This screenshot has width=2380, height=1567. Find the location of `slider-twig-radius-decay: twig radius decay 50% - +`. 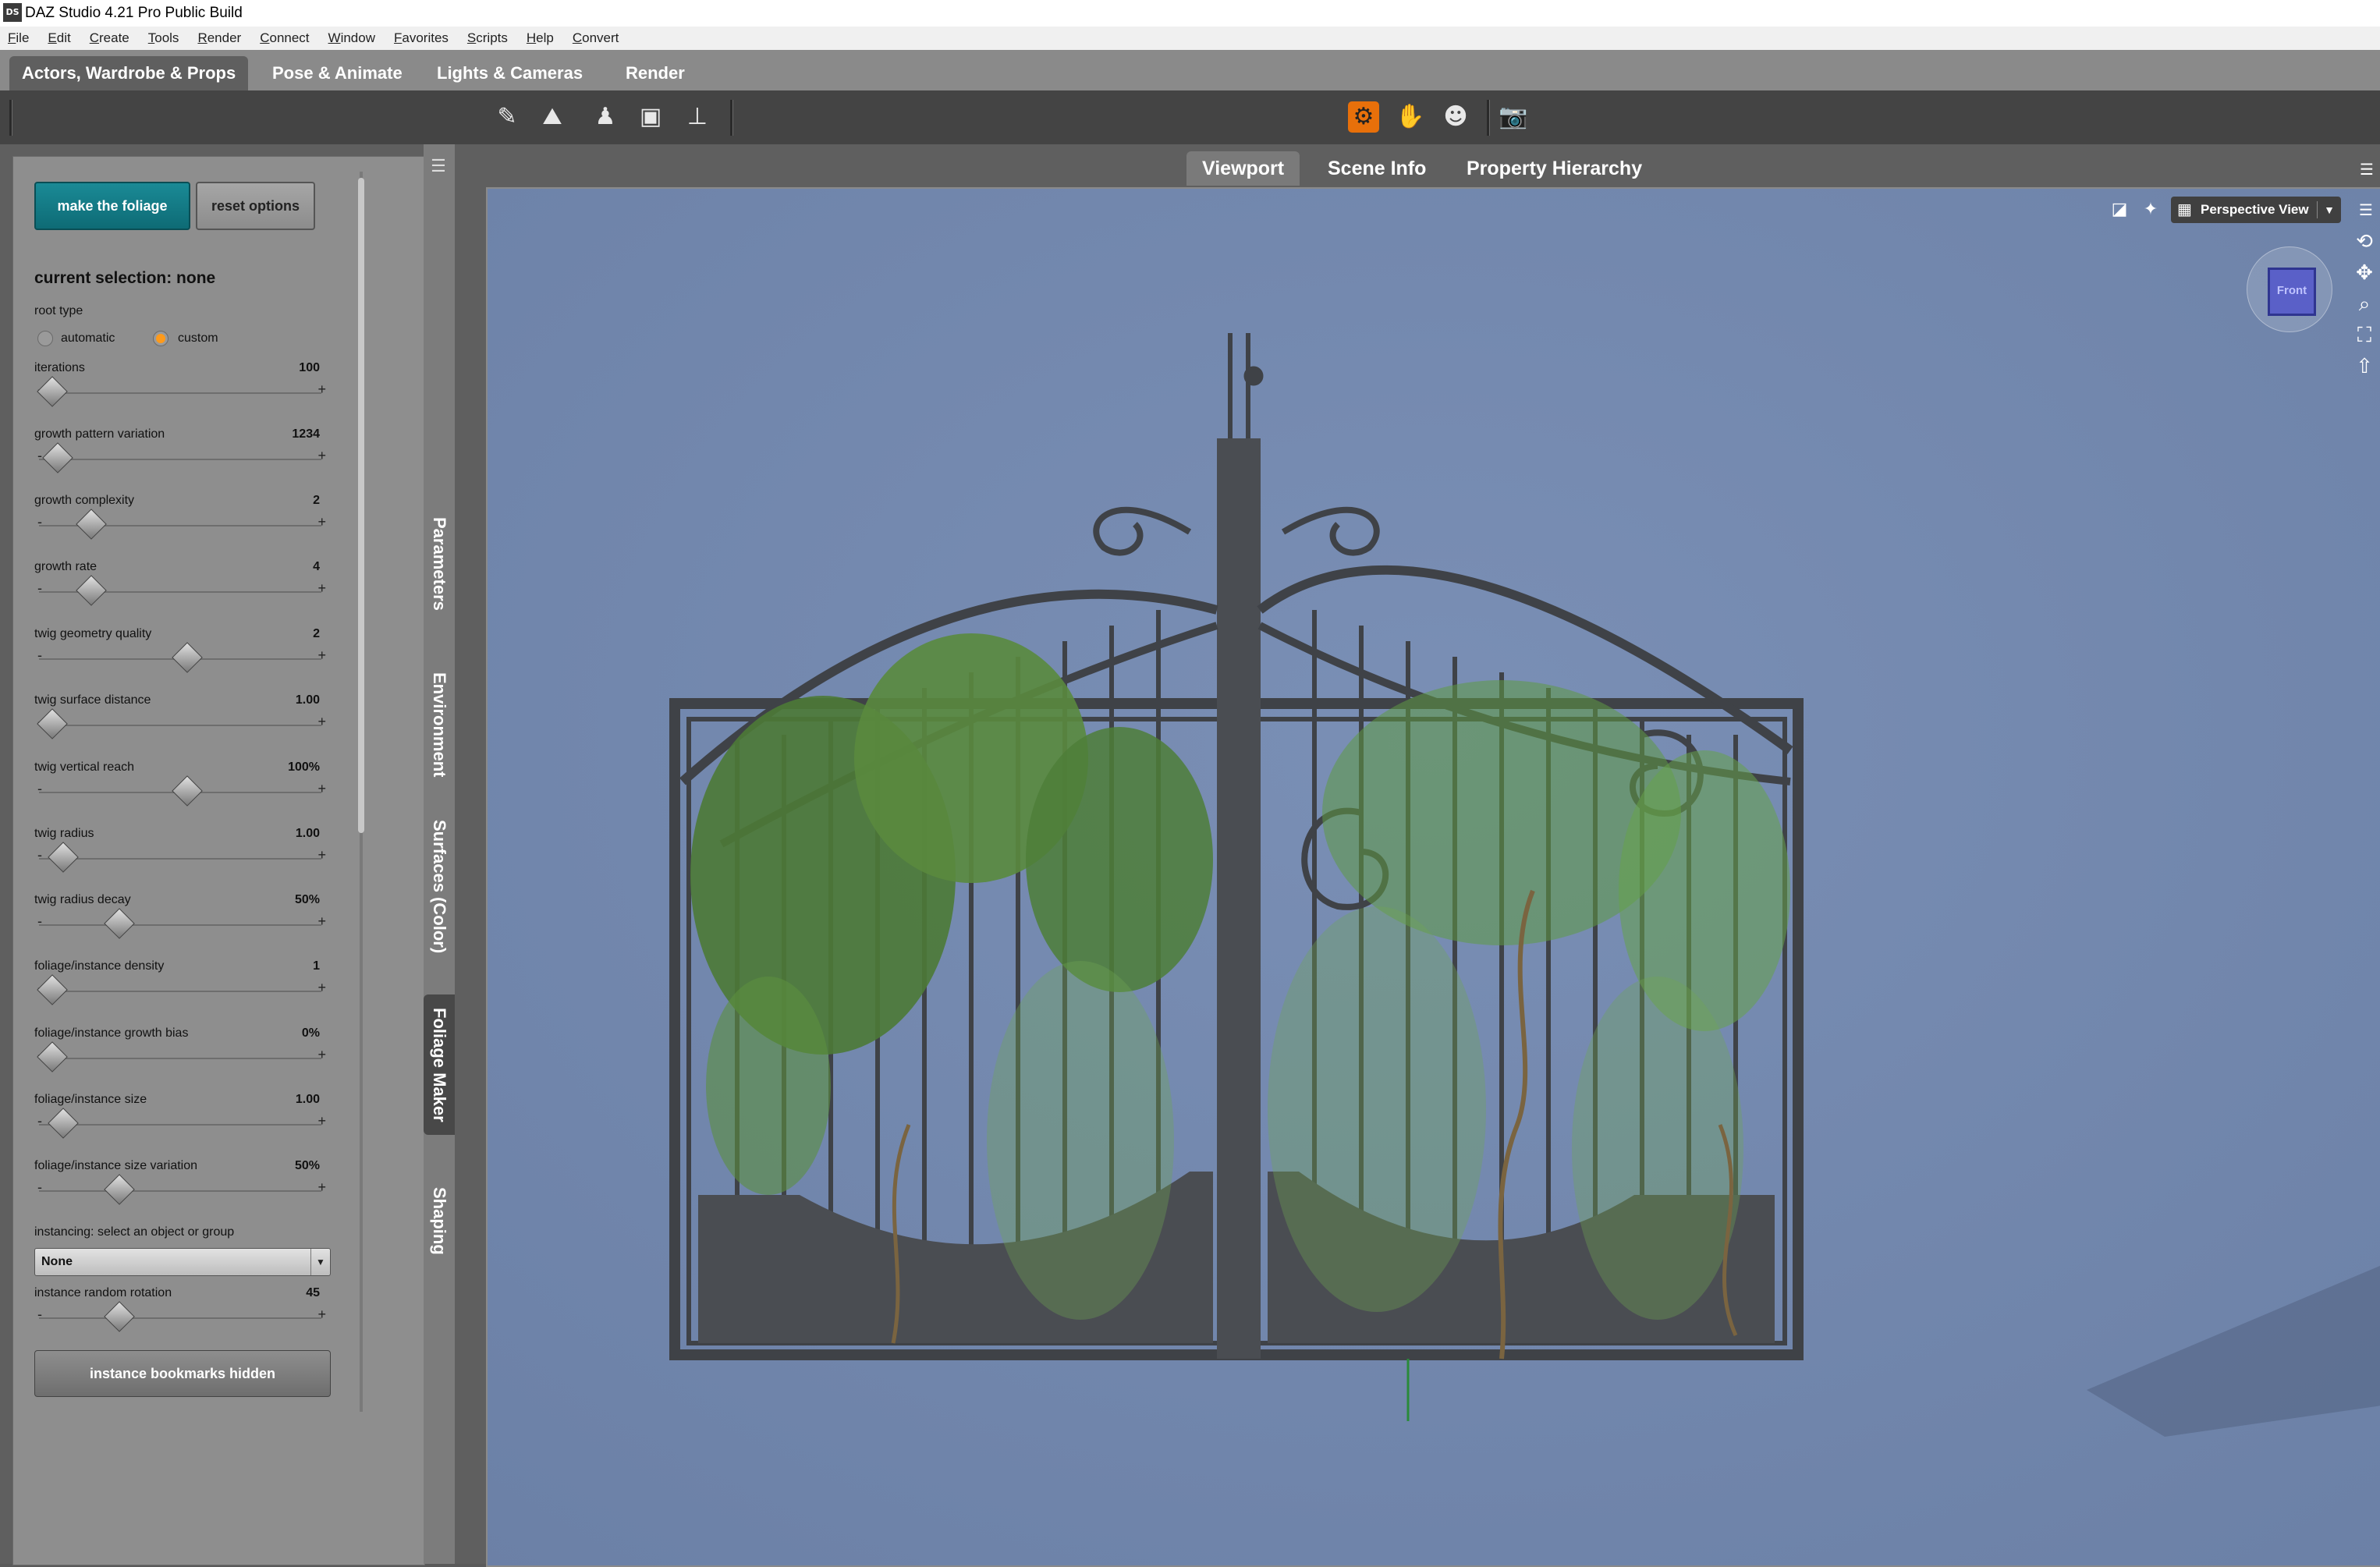

slider-twig-radius-decay: twig radius decay 50% - + is located at coordinates (180, 927).